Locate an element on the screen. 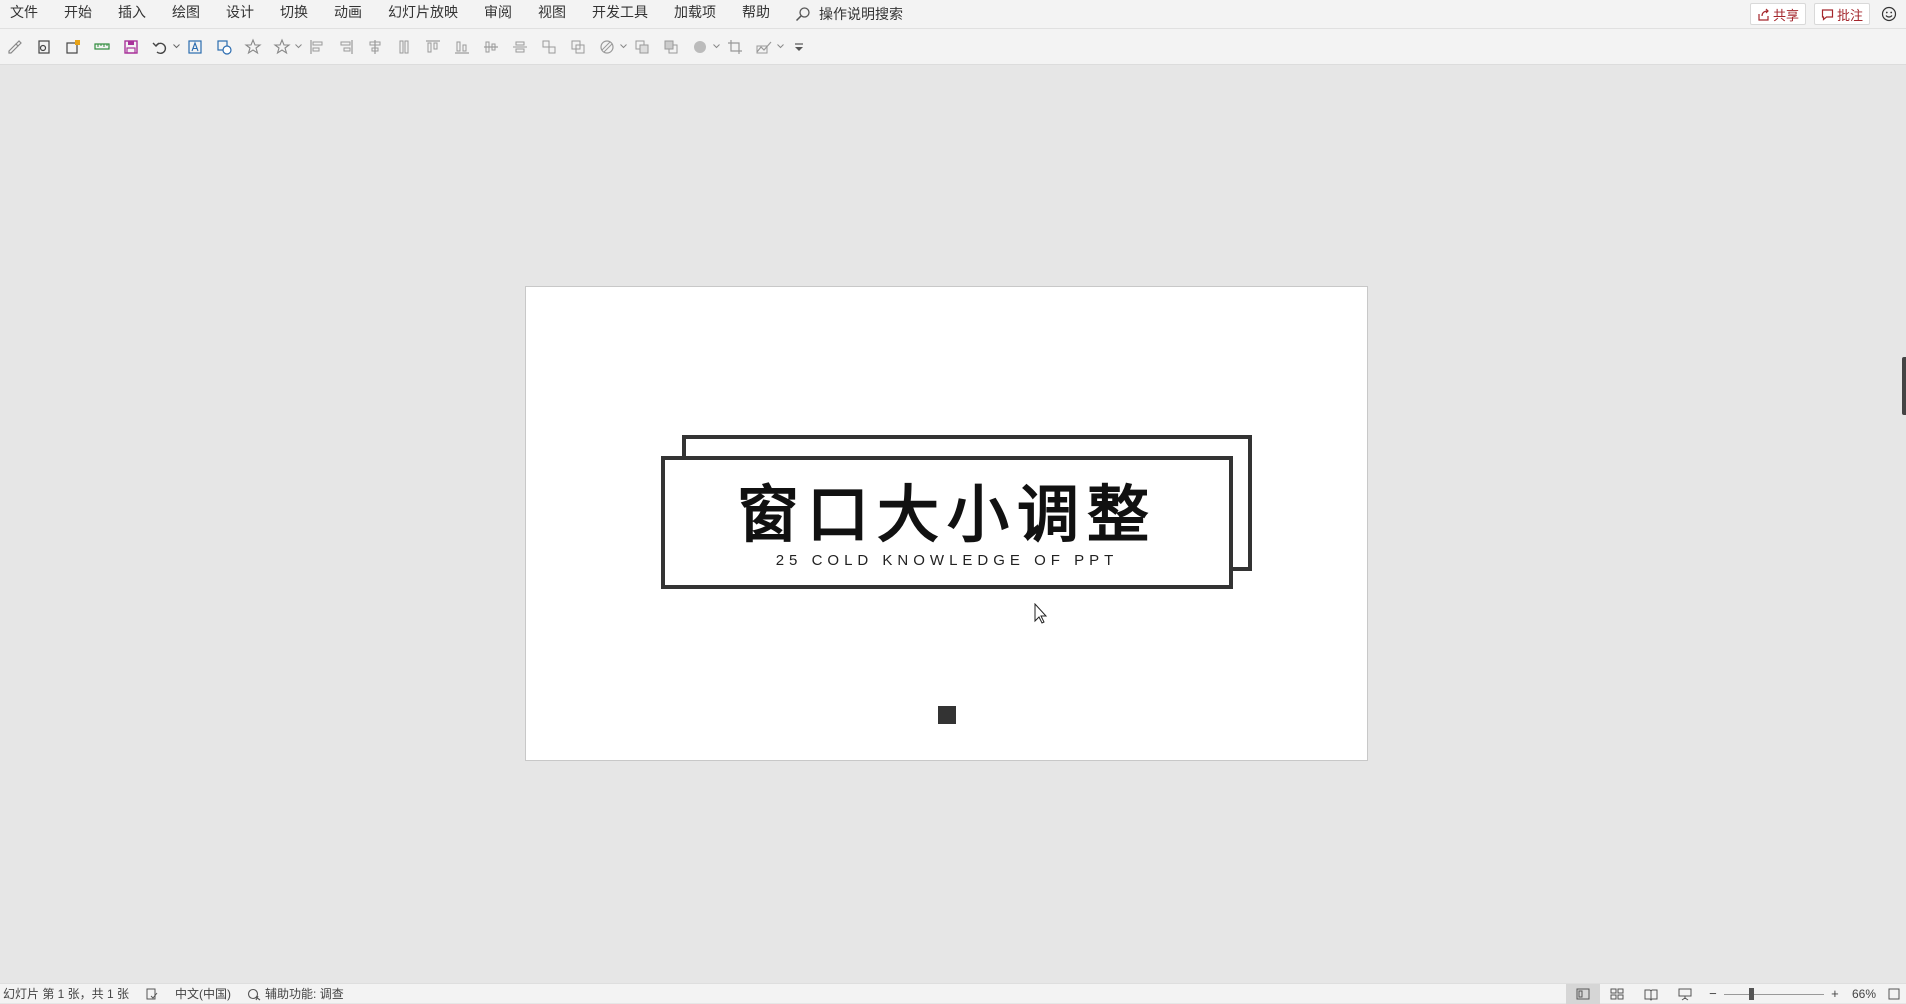  menu-file: 文件 is located at coordinates (25, 14).